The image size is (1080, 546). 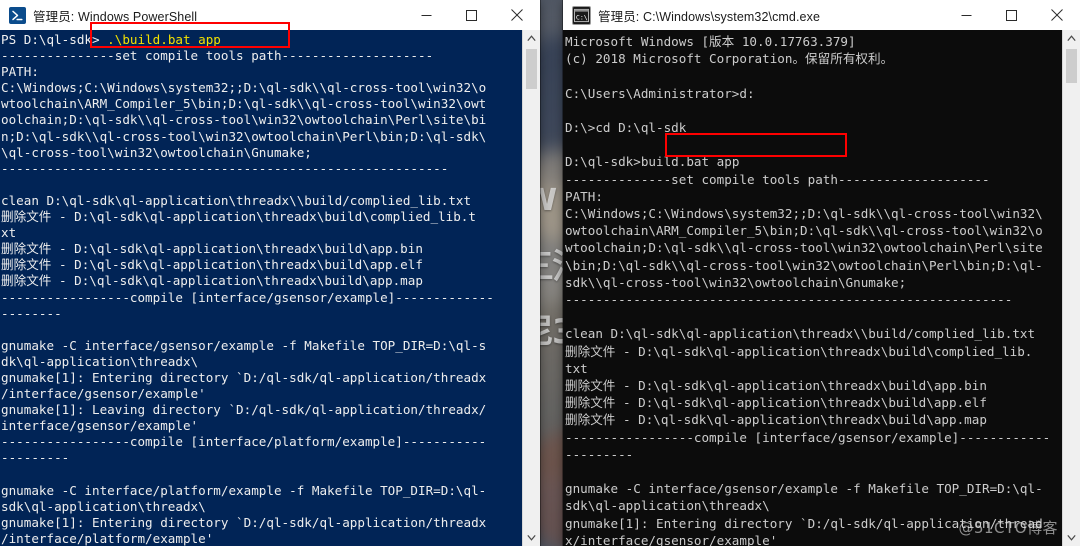 I want to click on cmd-window-controls, so click(x=1012, y=15).